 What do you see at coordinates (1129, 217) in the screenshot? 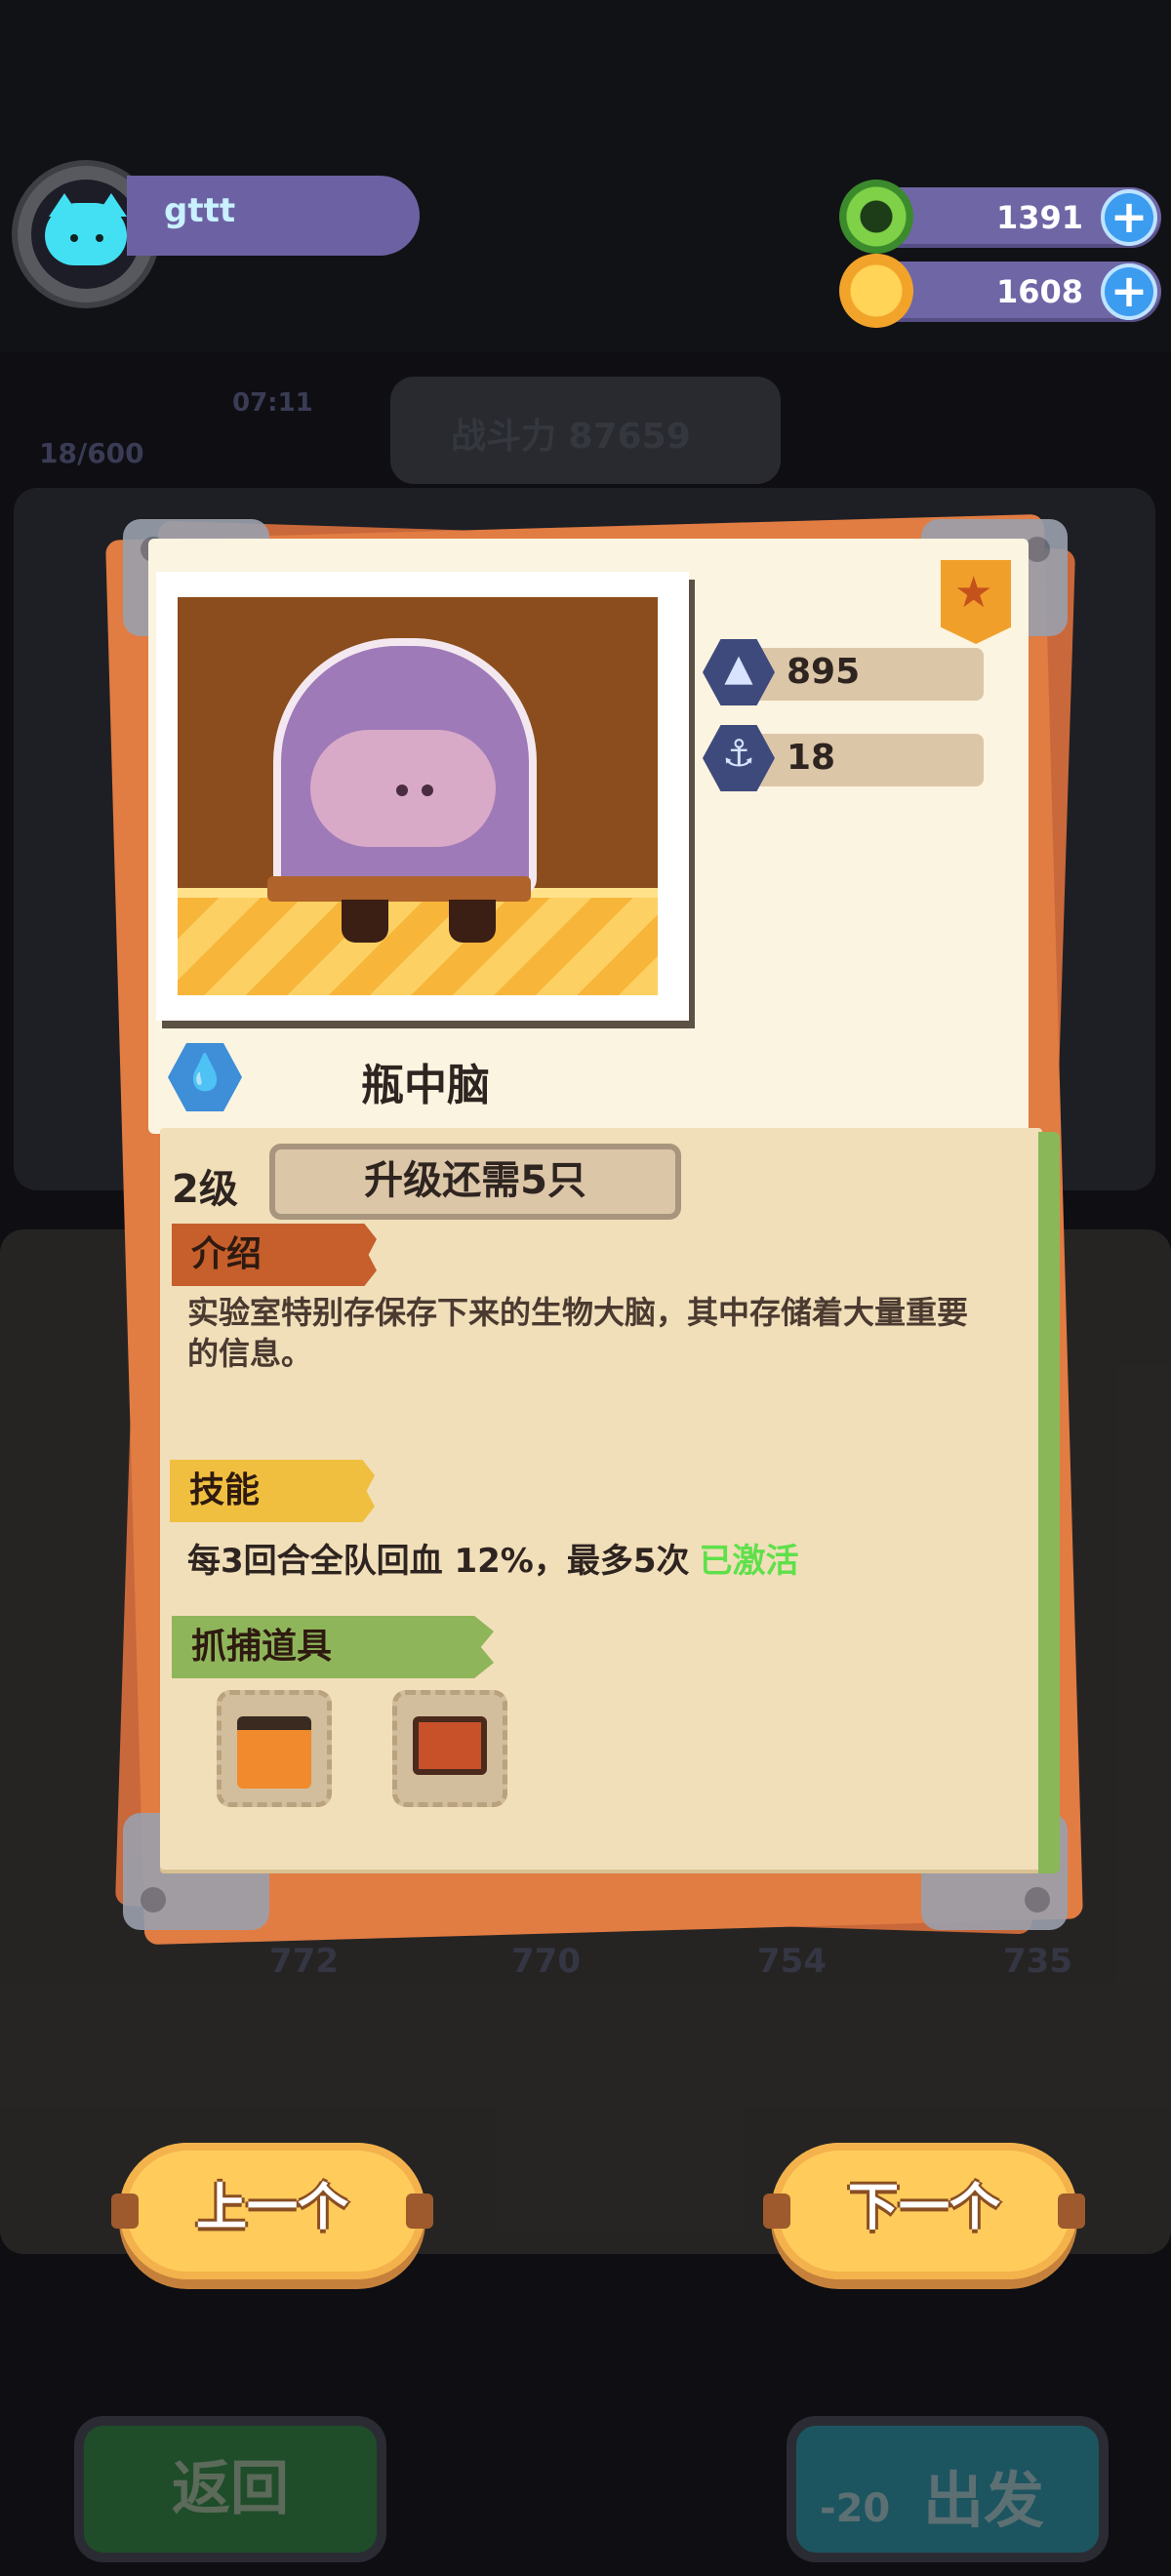
I see `add-ring-currency-button: +` at bounding box center [1129, 217].